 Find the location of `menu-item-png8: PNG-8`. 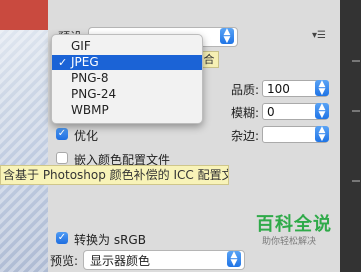

menu-item-png8: PNG-8 is located at coordinates (127, 78).